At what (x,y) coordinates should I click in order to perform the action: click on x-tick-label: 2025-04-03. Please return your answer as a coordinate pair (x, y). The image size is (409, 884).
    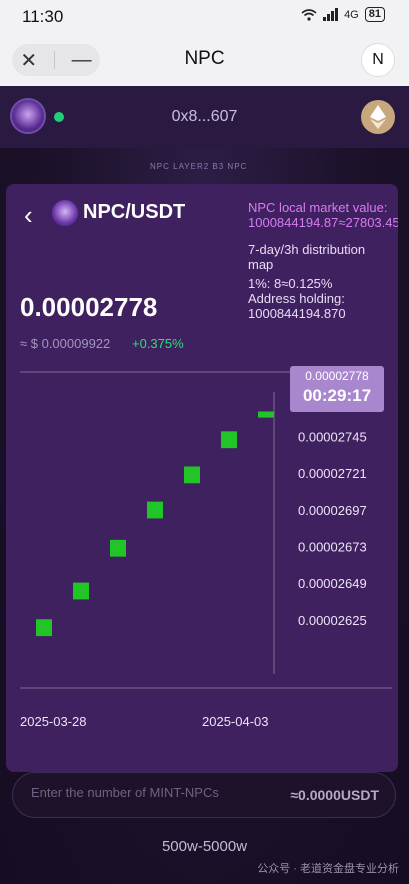
    Looking at the image, I should click on (235, 721).